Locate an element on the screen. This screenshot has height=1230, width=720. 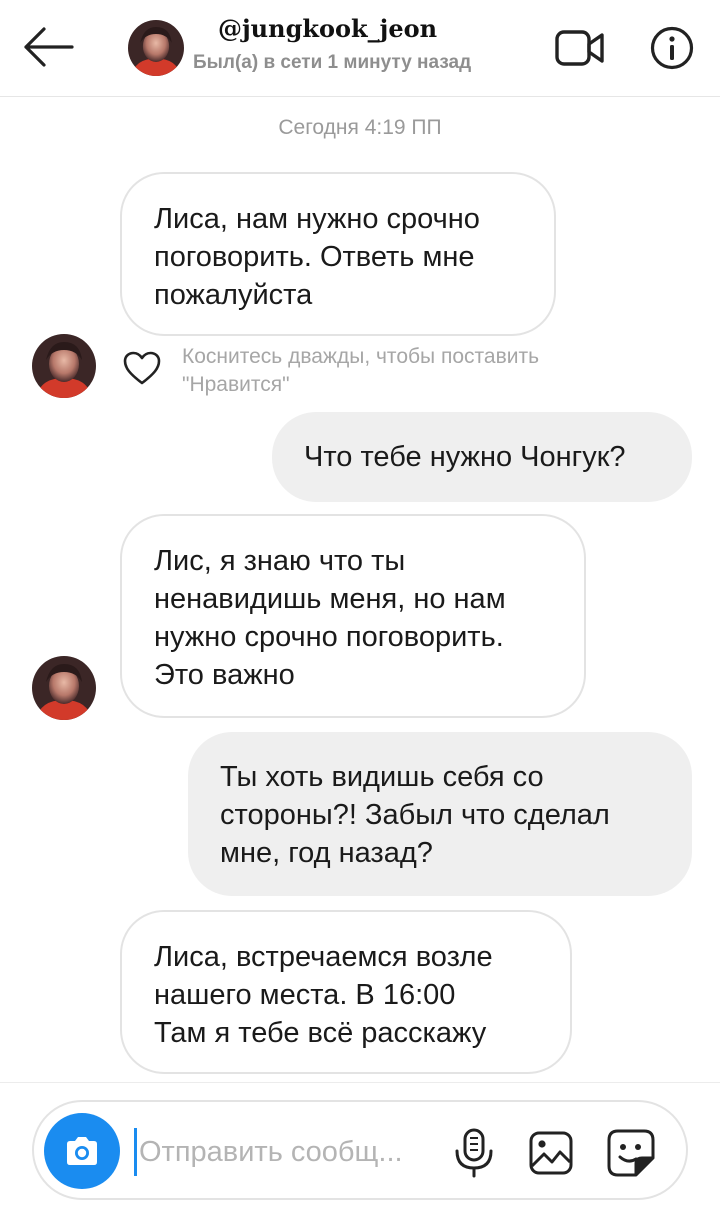
info-button is located at coordinates (672, 48).